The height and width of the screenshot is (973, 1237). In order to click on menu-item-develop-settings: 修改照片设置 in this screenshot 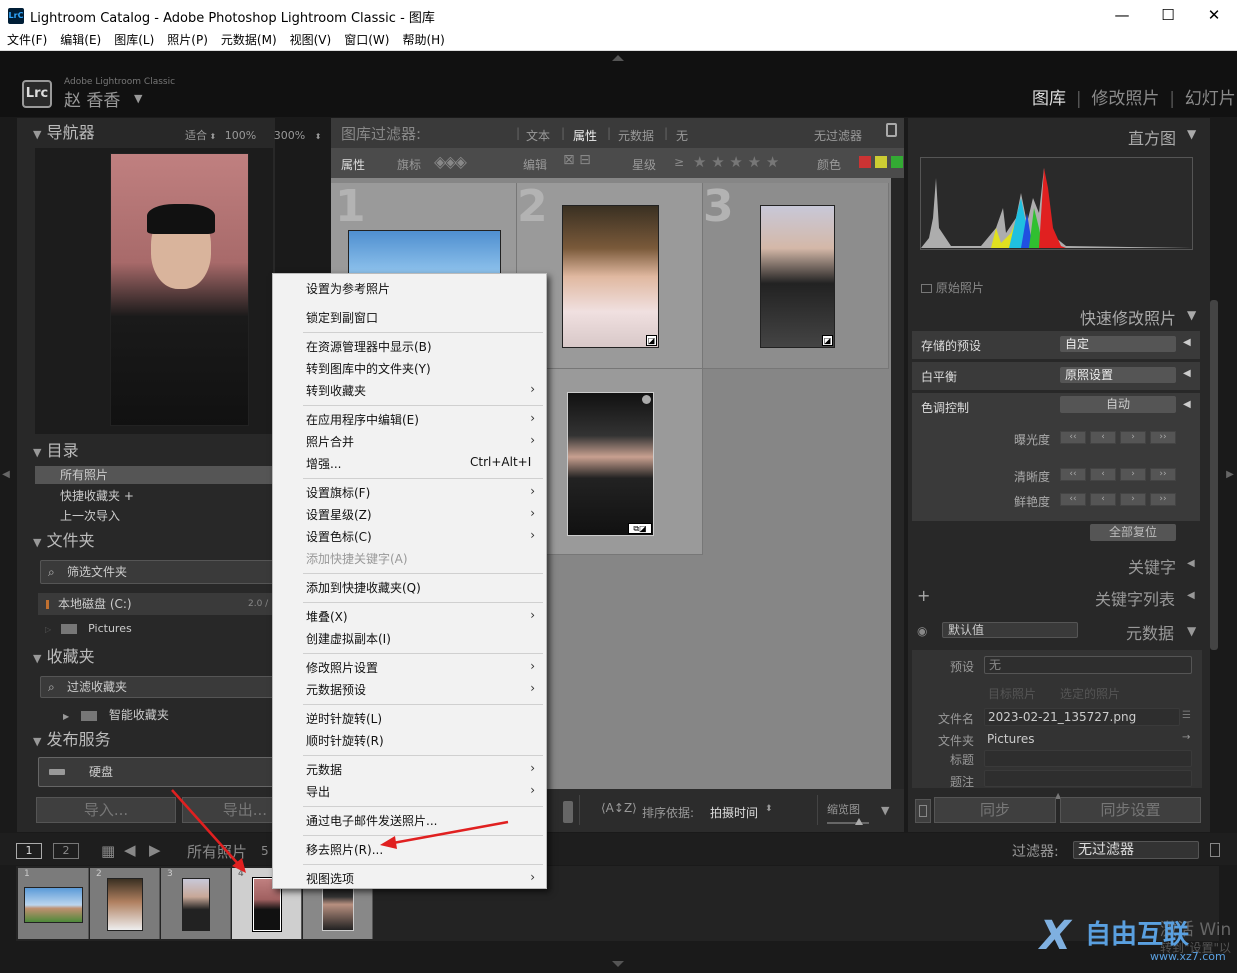, I will do `click(342, 667)`.